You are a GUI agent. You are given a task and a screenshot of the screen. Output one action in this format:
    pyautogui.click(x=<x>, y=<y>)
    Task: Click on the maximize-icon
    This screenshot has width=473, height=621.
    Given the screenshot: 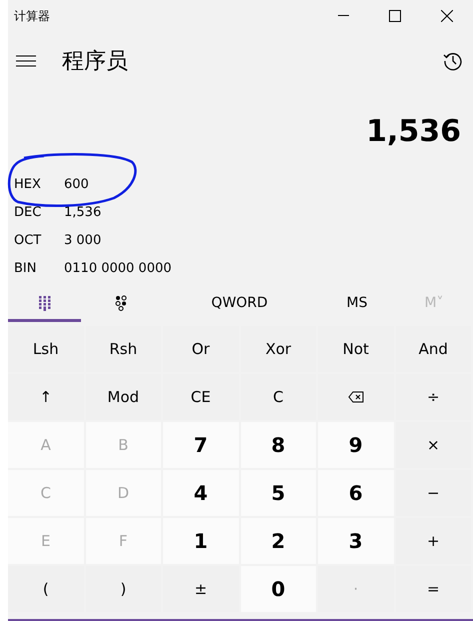 What is the action you would take?
    pyautogui.click(x=395, y=16)
    